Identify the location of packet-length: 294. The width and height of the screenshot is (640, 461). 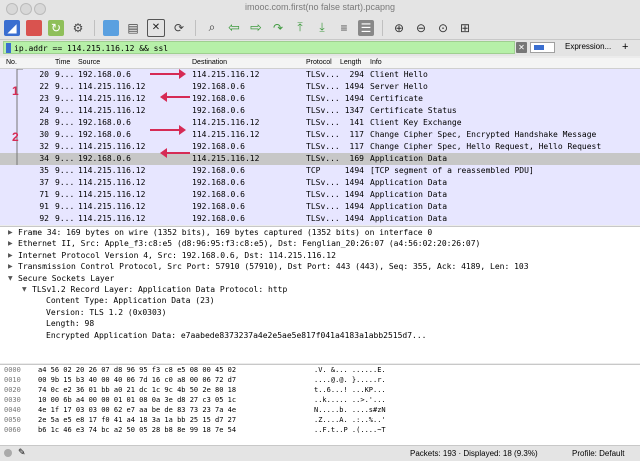
(356, 74).